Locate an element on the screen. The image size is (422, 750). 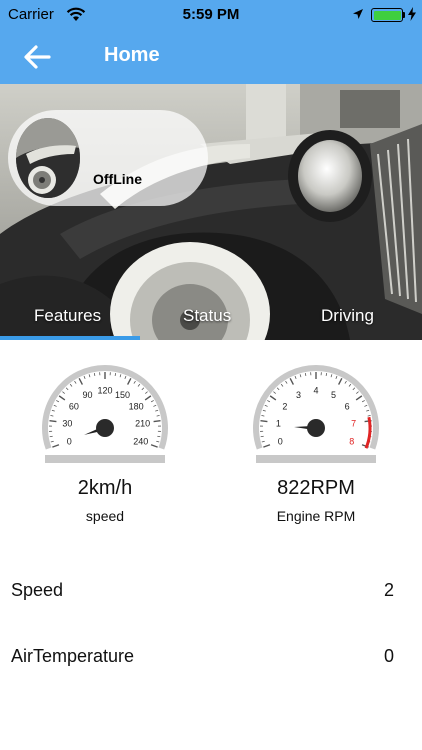
connection-status: OffLine is located at coordinates (117, 179).